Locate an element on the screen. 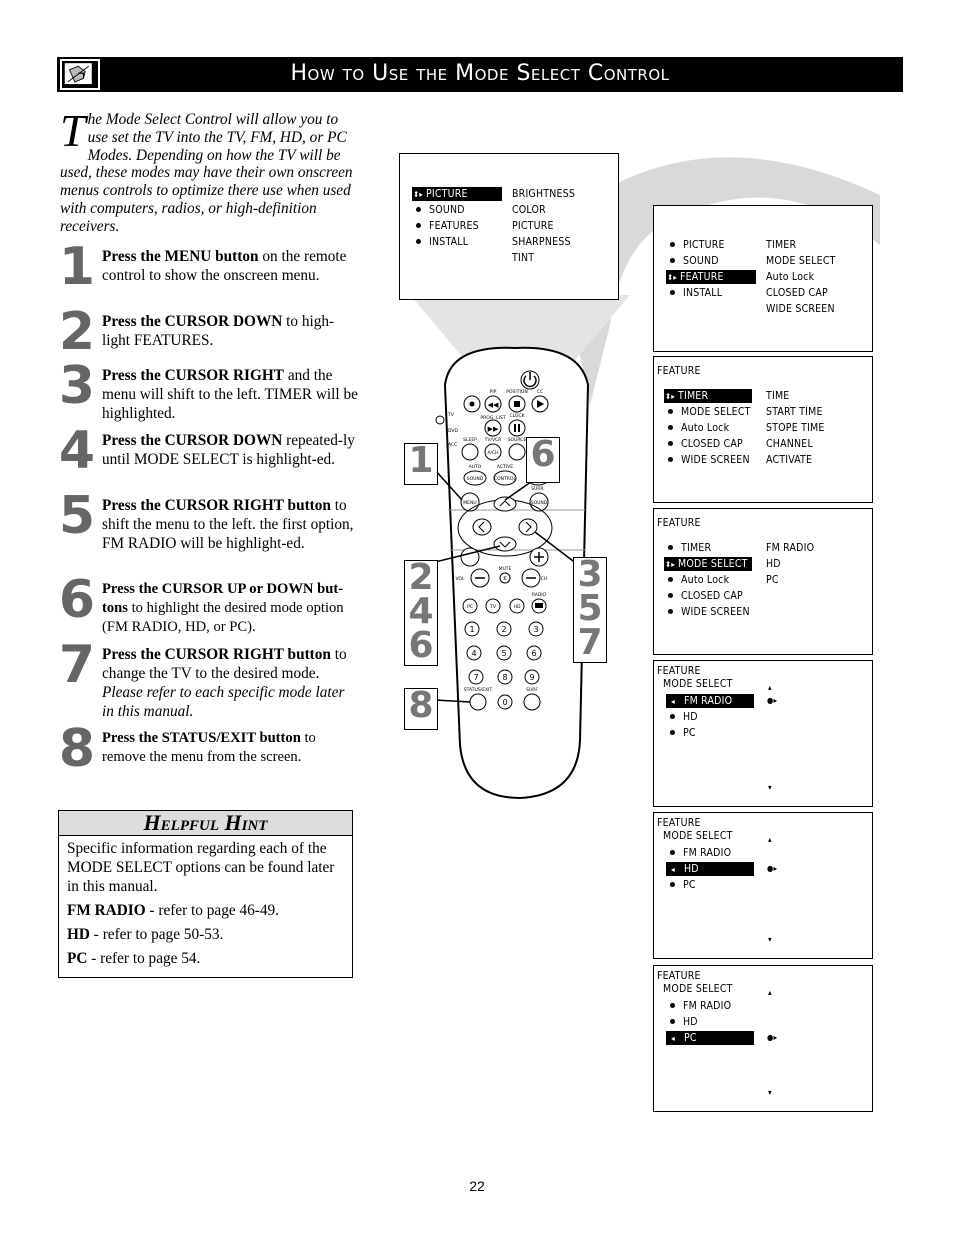 This screenshot has width=954, height=1235. pip-button: ◀◀ is located at coordinates (493, 404).